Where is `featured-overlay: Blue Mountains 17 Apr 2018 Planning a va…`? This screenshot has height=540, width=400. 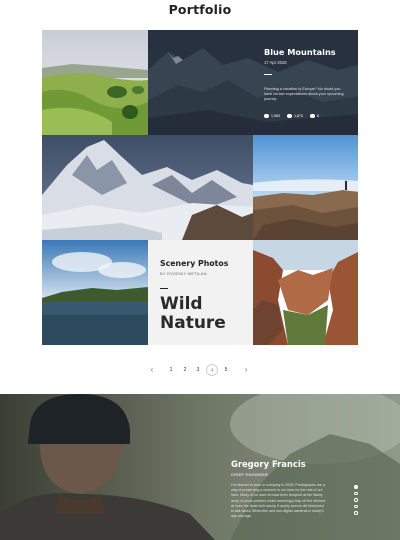
featured-overlay: Blue Mountains 17 Apr 2018 Planning a va… is located at coordinates (311, 82).